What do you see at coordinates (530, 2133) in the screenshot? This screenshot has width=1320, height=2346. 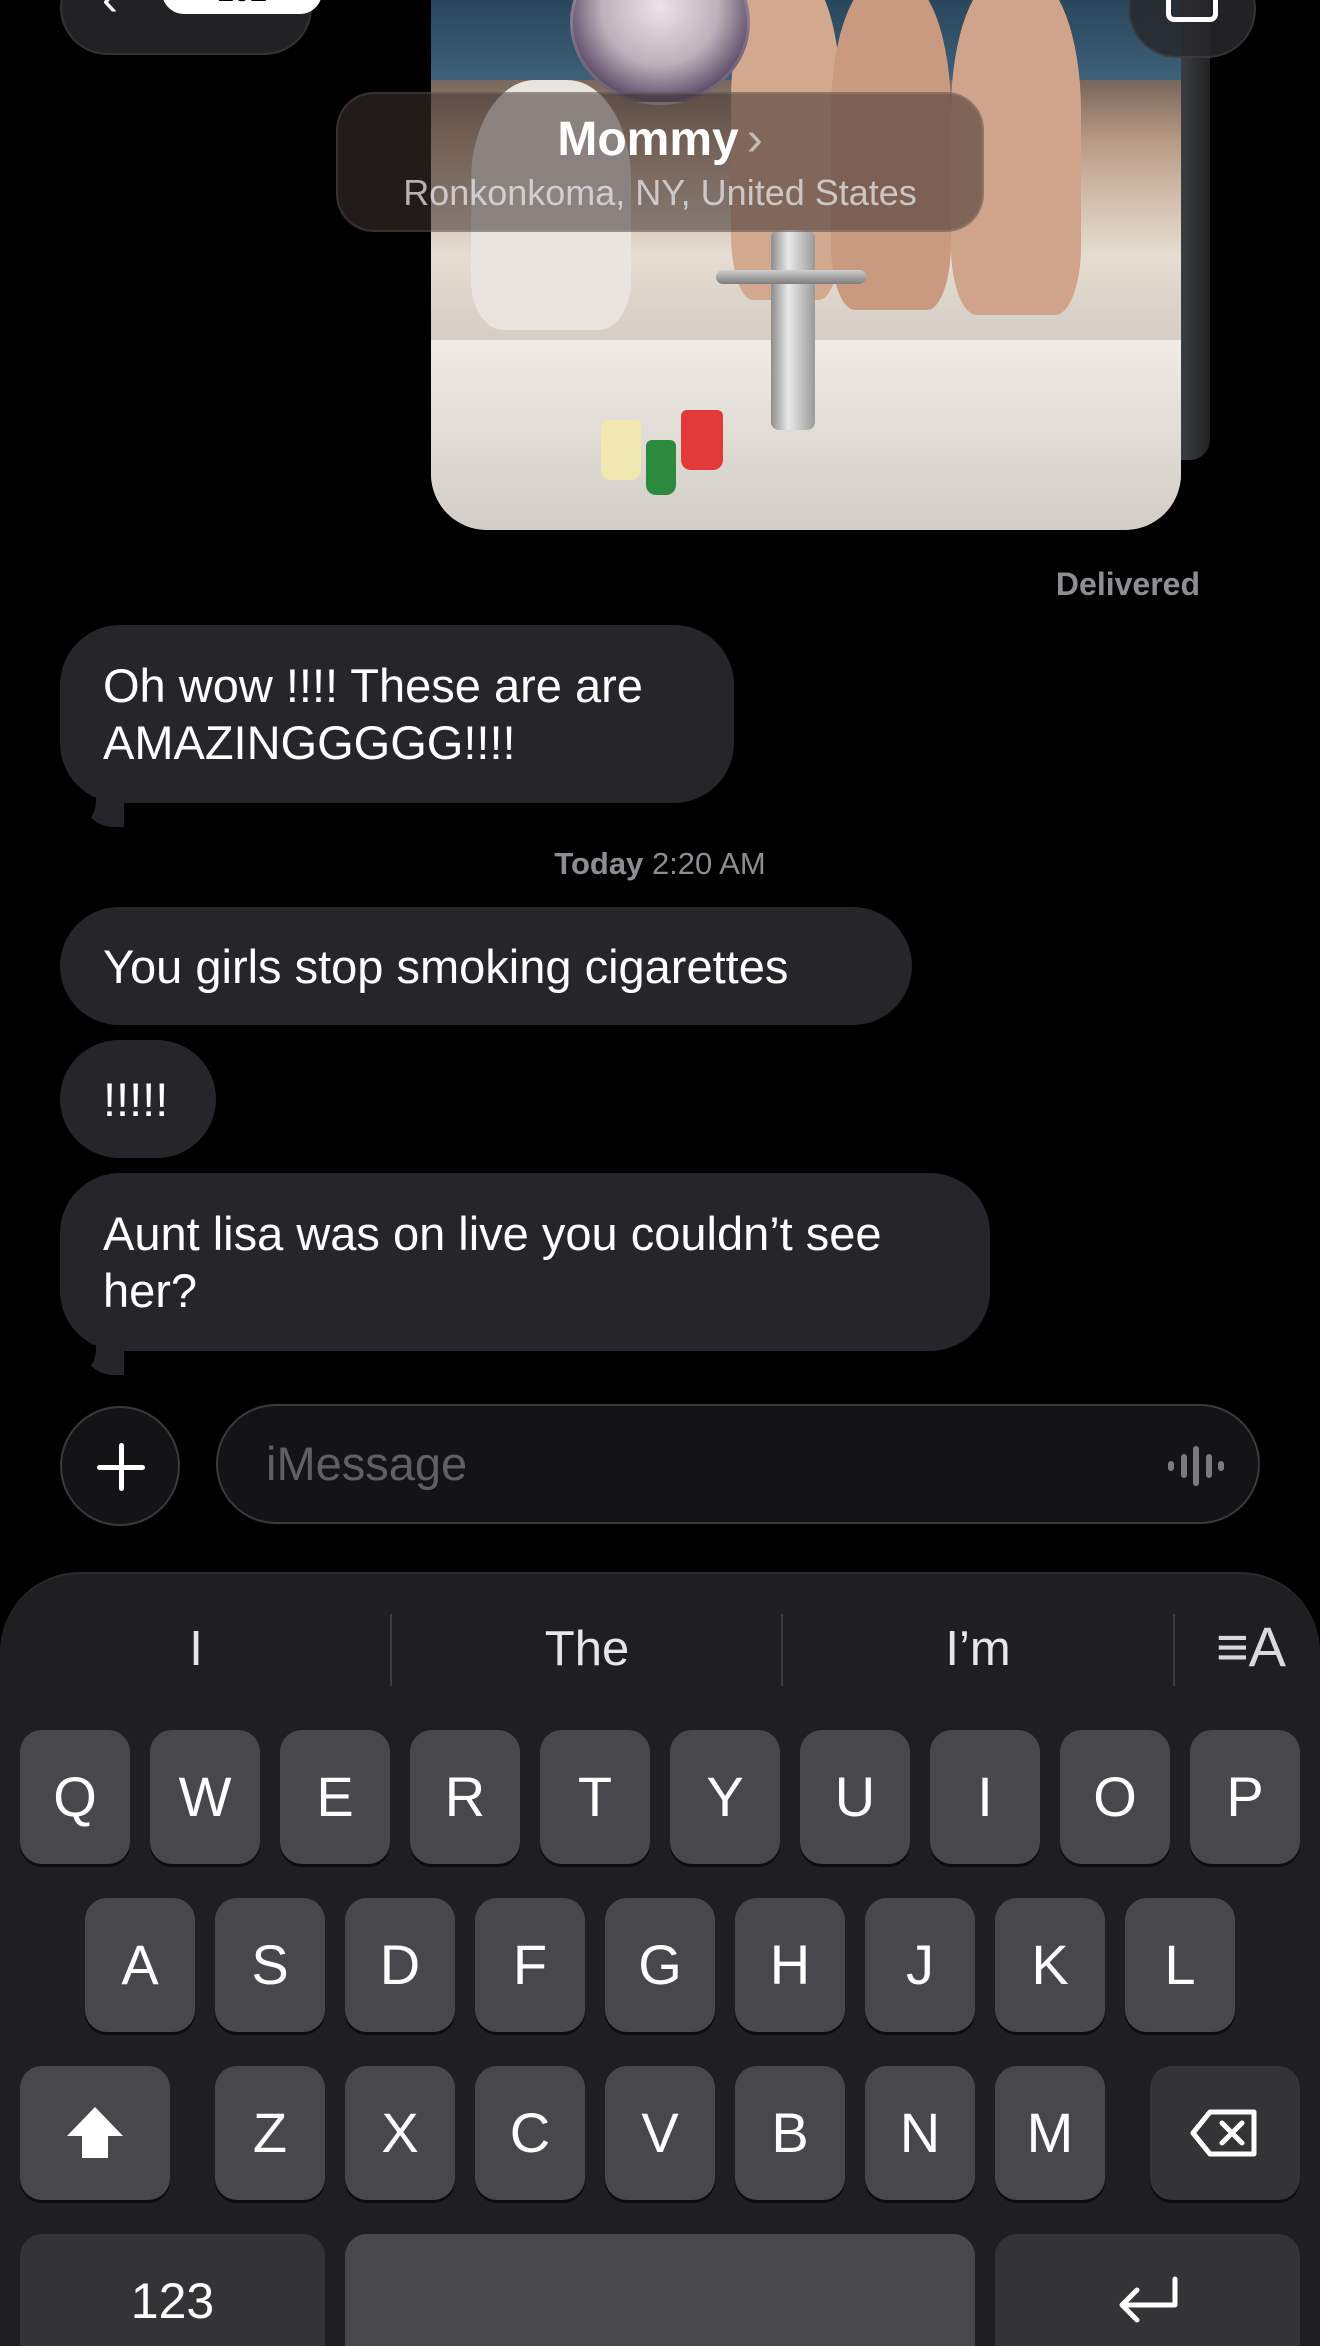 I see `key-c: C` at bounding box center [530, 2133].